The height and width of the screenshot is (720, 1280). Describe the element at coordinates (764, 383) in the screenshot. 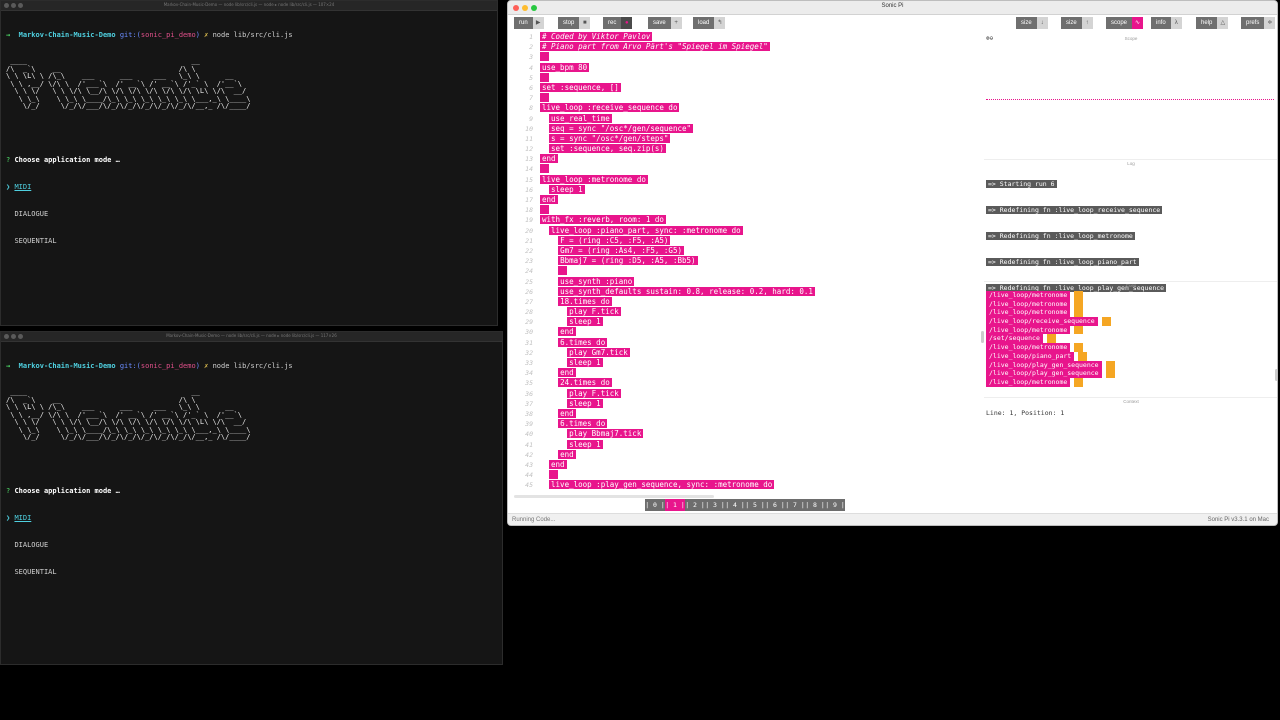

I see `code-line: 24.times do` at that location.